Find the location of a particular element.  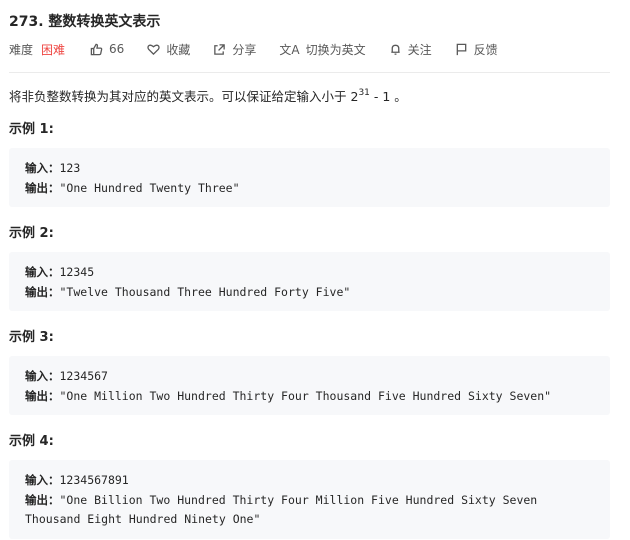

share-button: 分享 is located at coordinates (234, 49).